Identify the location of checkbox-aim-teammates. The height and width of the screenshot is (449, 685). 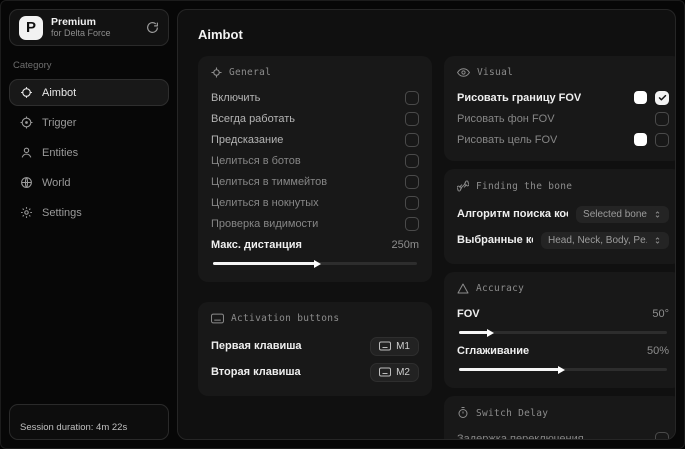
(412, 181).